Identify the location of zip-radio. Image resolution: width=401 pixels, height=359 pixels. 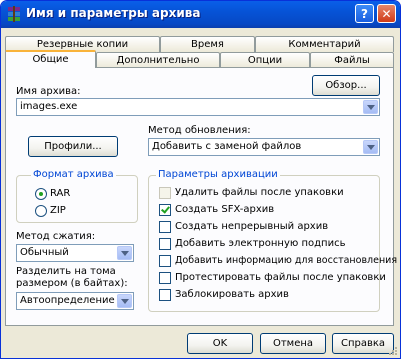
(41, 211).